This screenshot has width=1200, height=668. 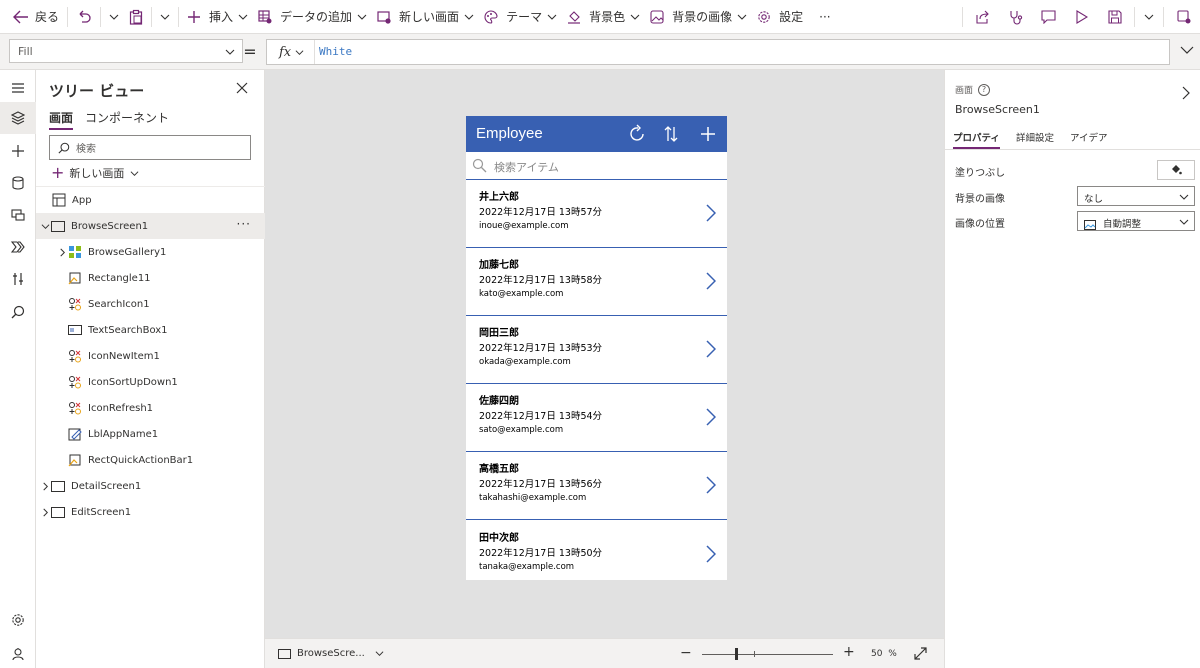 I want to click on publish-button, so click(x=1183, y=17).